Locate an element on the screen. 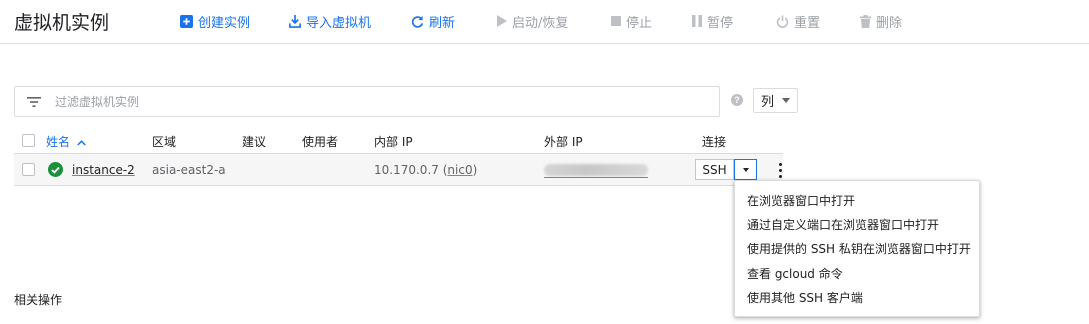 Image resolution: width=1089 pixels, height=324 pixels. import-vm-button: 导入虚拟机 is located at coordinates (330, 21).